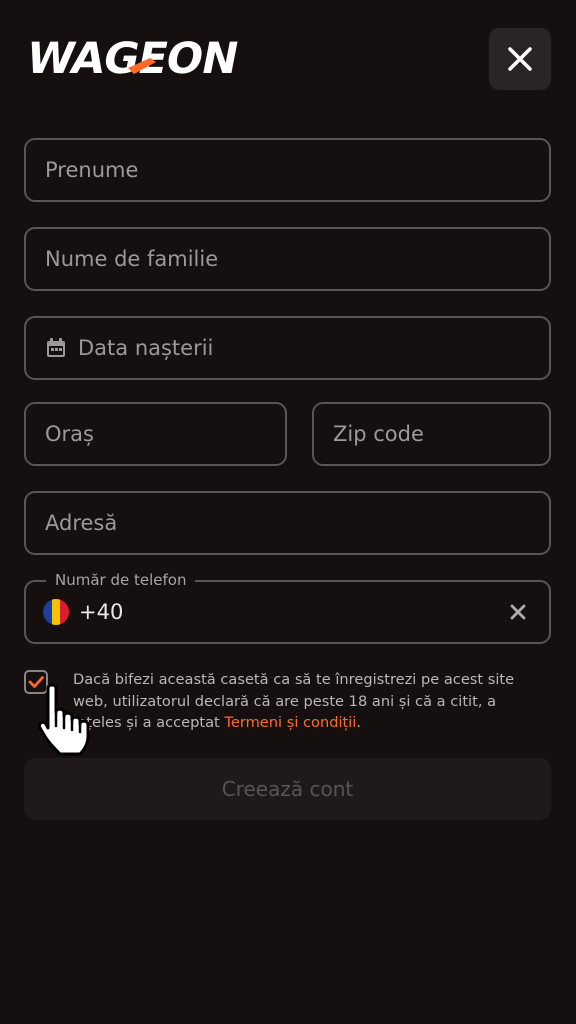  I want to click on address-field: Adresă, so click(287, 523).